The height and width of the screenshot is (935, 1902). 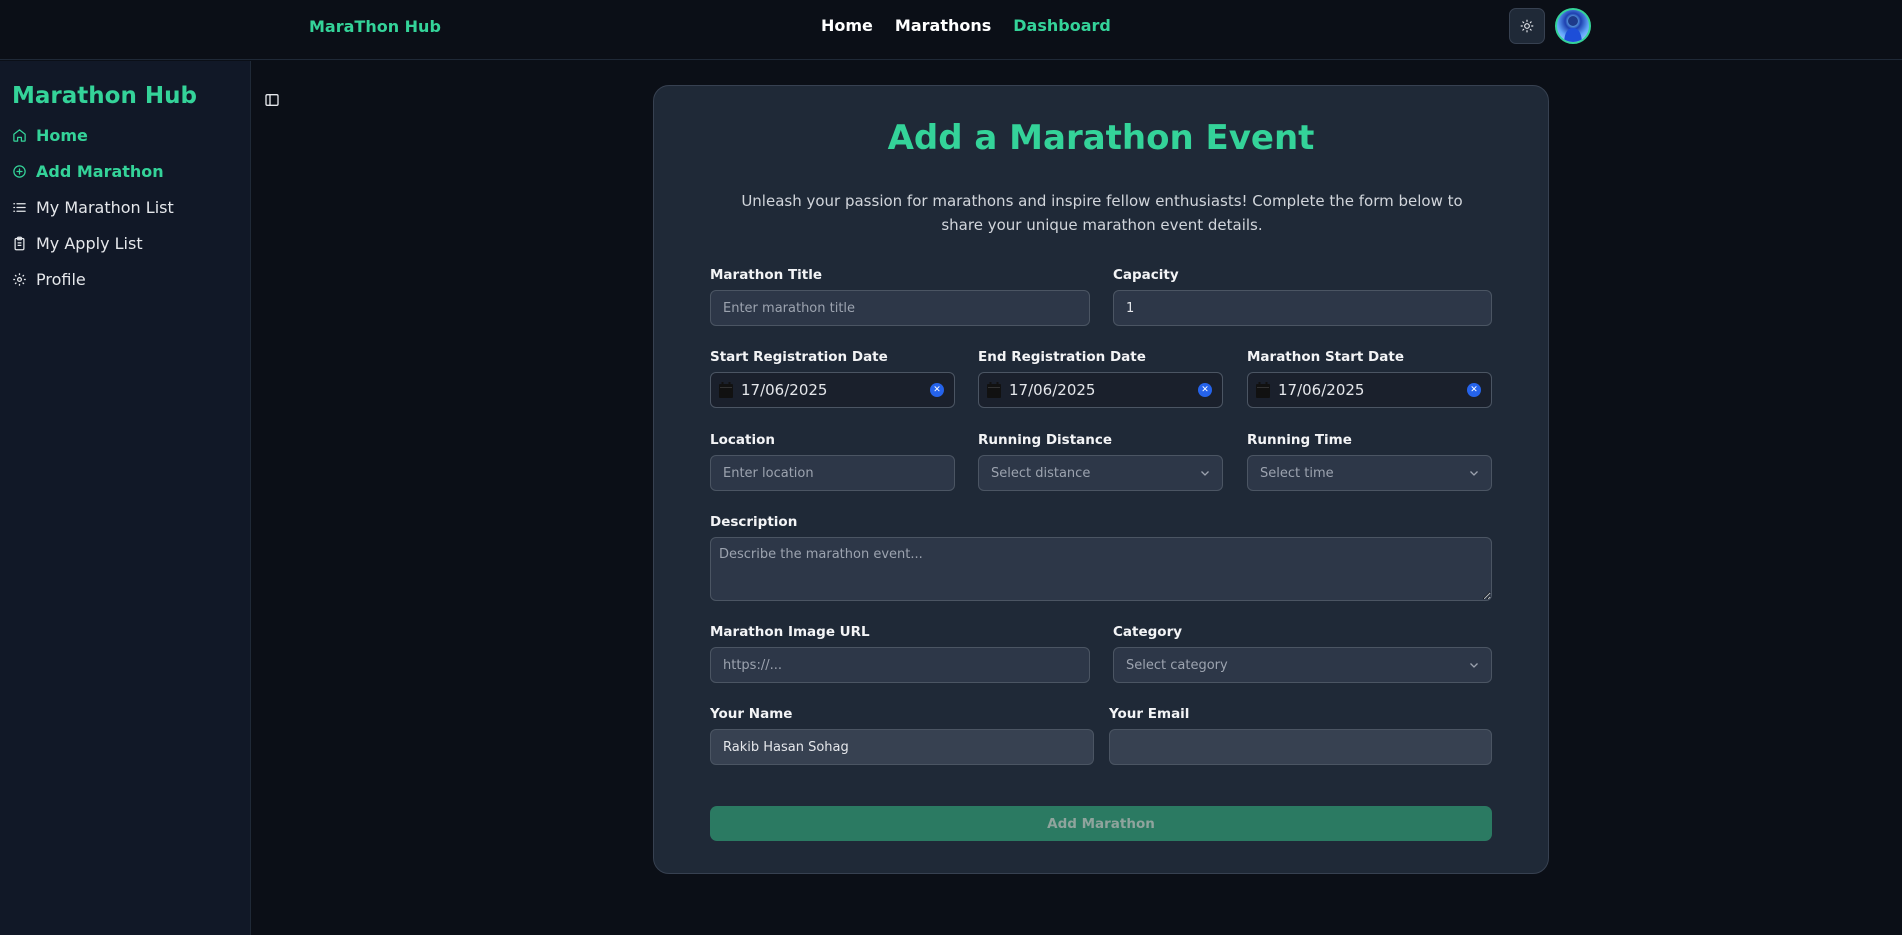 I want to click on capacity-label: Capacity, so click(x=1146, y=275).